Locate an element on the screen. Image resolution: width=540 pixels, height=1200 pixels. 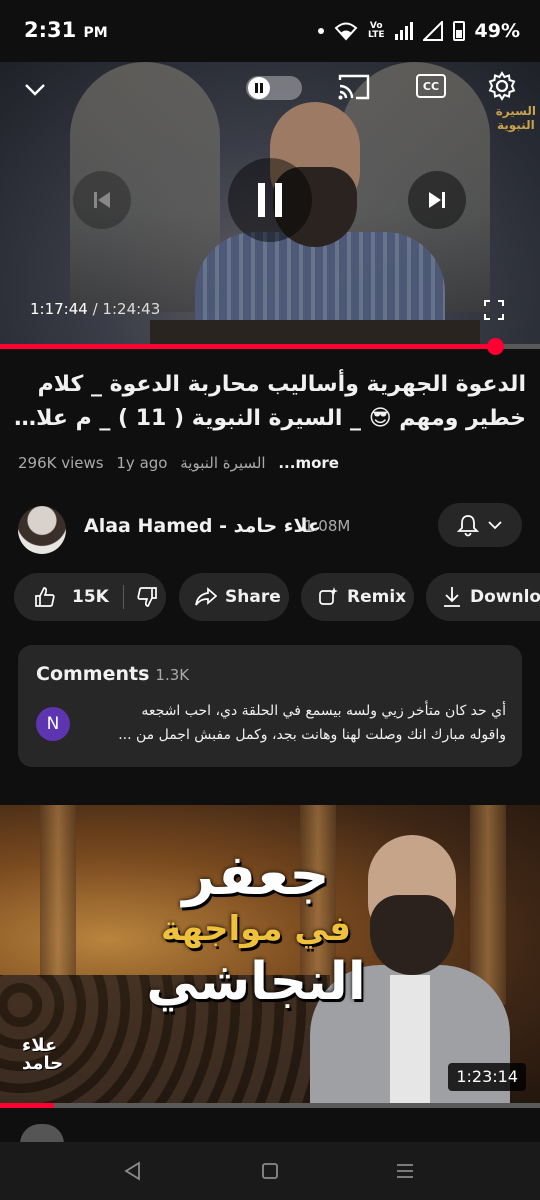
thumbs-down-icon is located at coordinates (147, 597).